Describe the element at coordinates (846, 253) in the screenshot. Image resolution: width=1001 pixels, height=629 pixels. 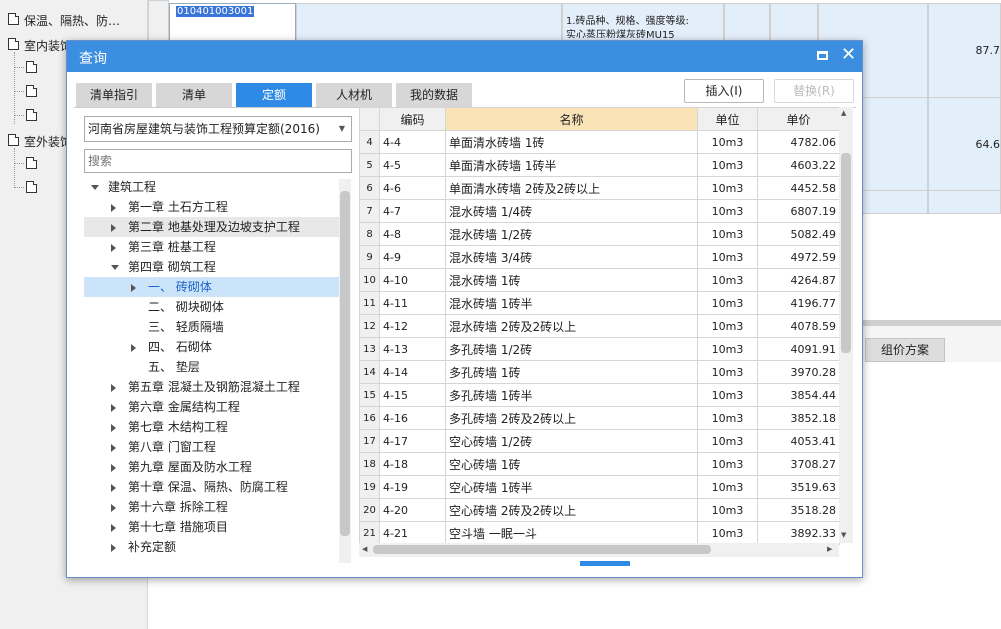
I see `grid-scrollbar-thumb` at that location.